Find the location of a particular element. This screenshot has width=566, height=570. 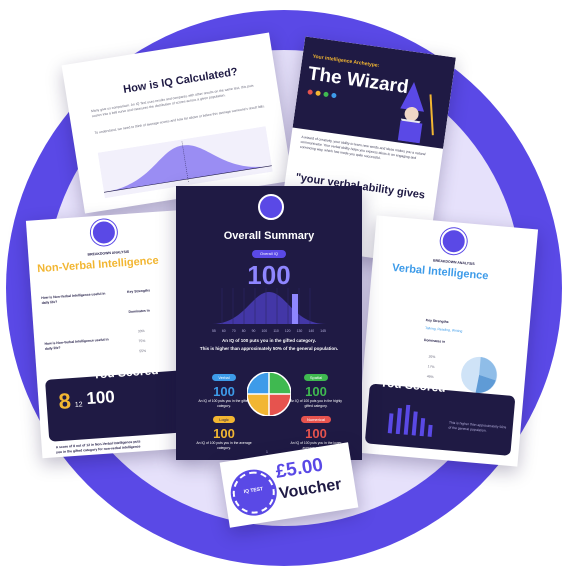

card-label: Logic is located at coordinates (224, 419).